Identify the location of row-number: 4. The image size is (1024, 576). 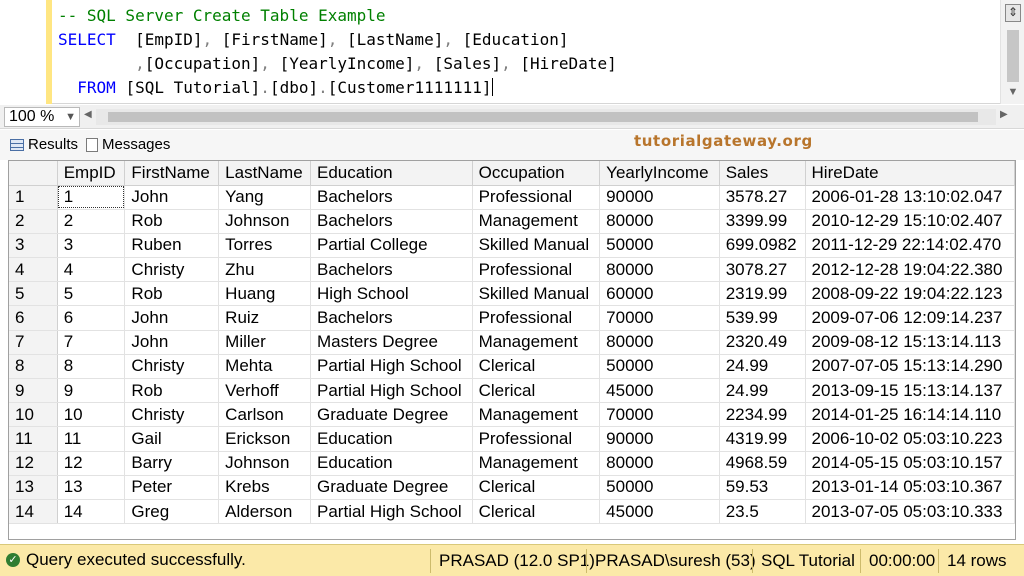
(33, 270).